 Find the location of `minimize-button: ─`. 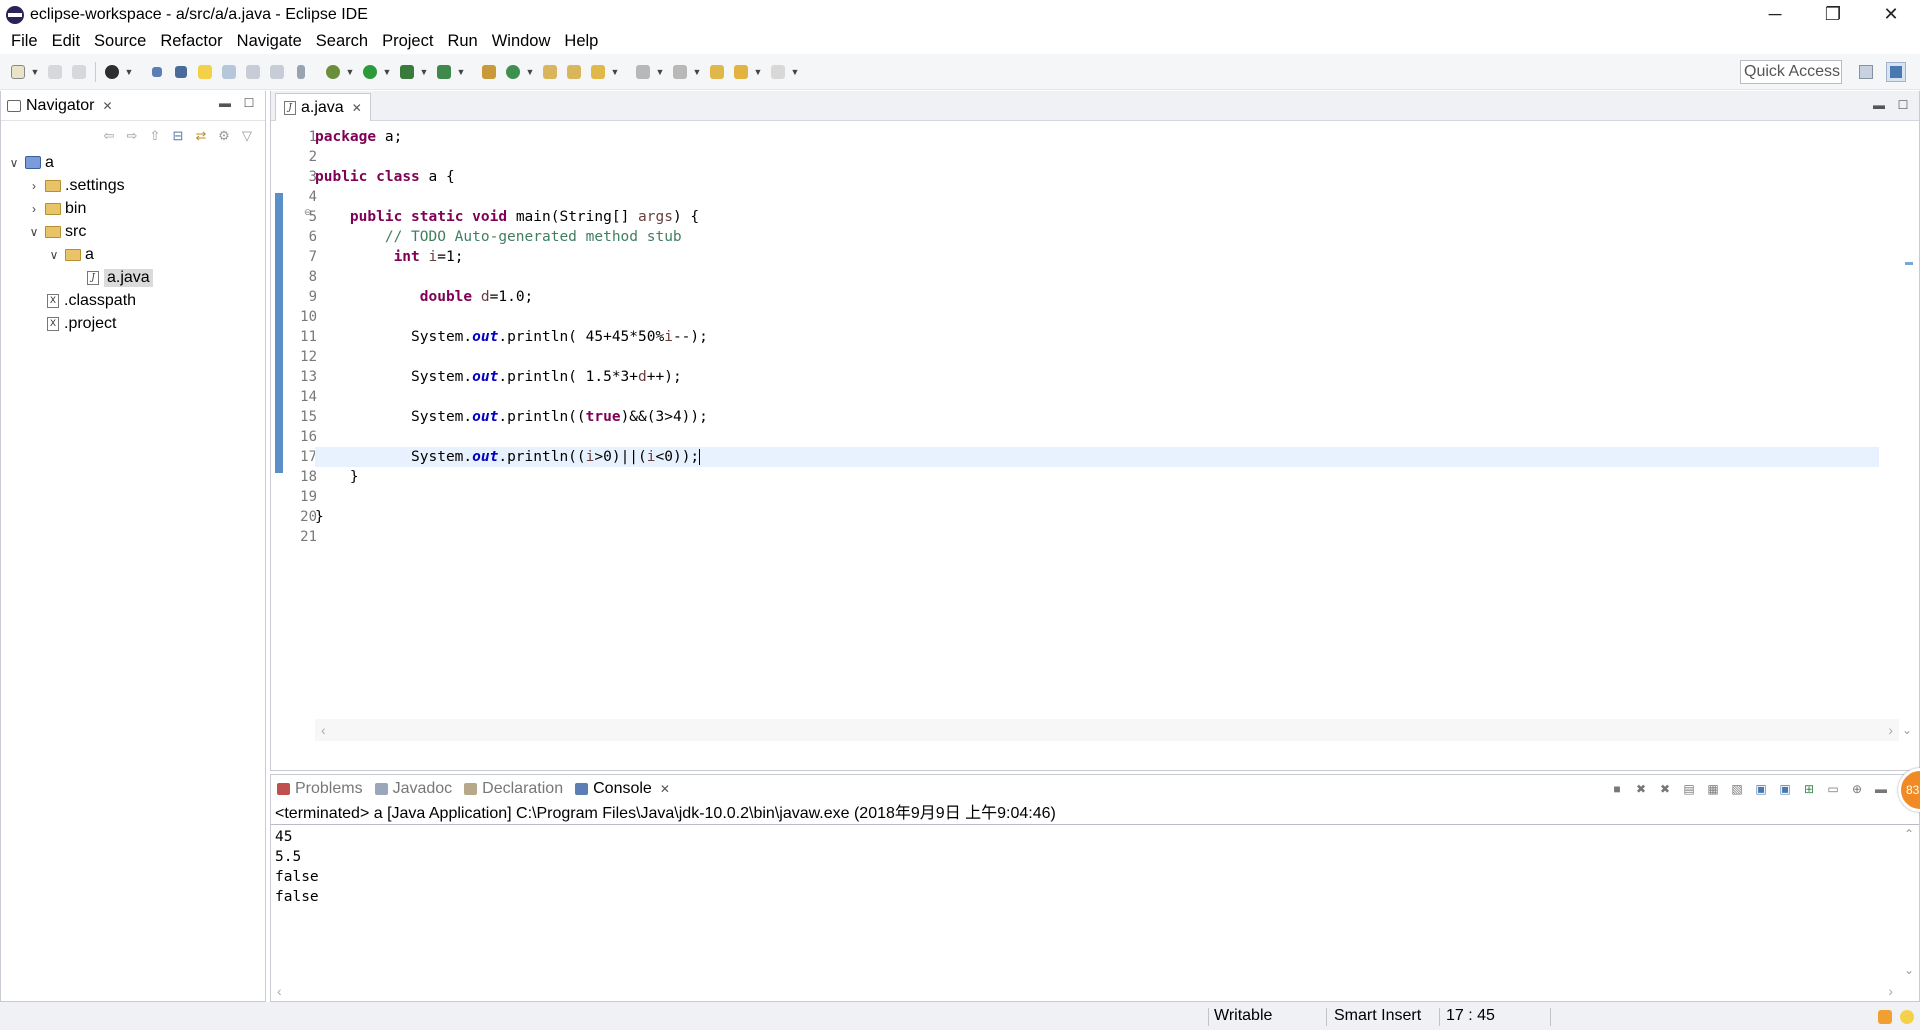

minimize-button: ─ is located at coordinates (1775, 14).